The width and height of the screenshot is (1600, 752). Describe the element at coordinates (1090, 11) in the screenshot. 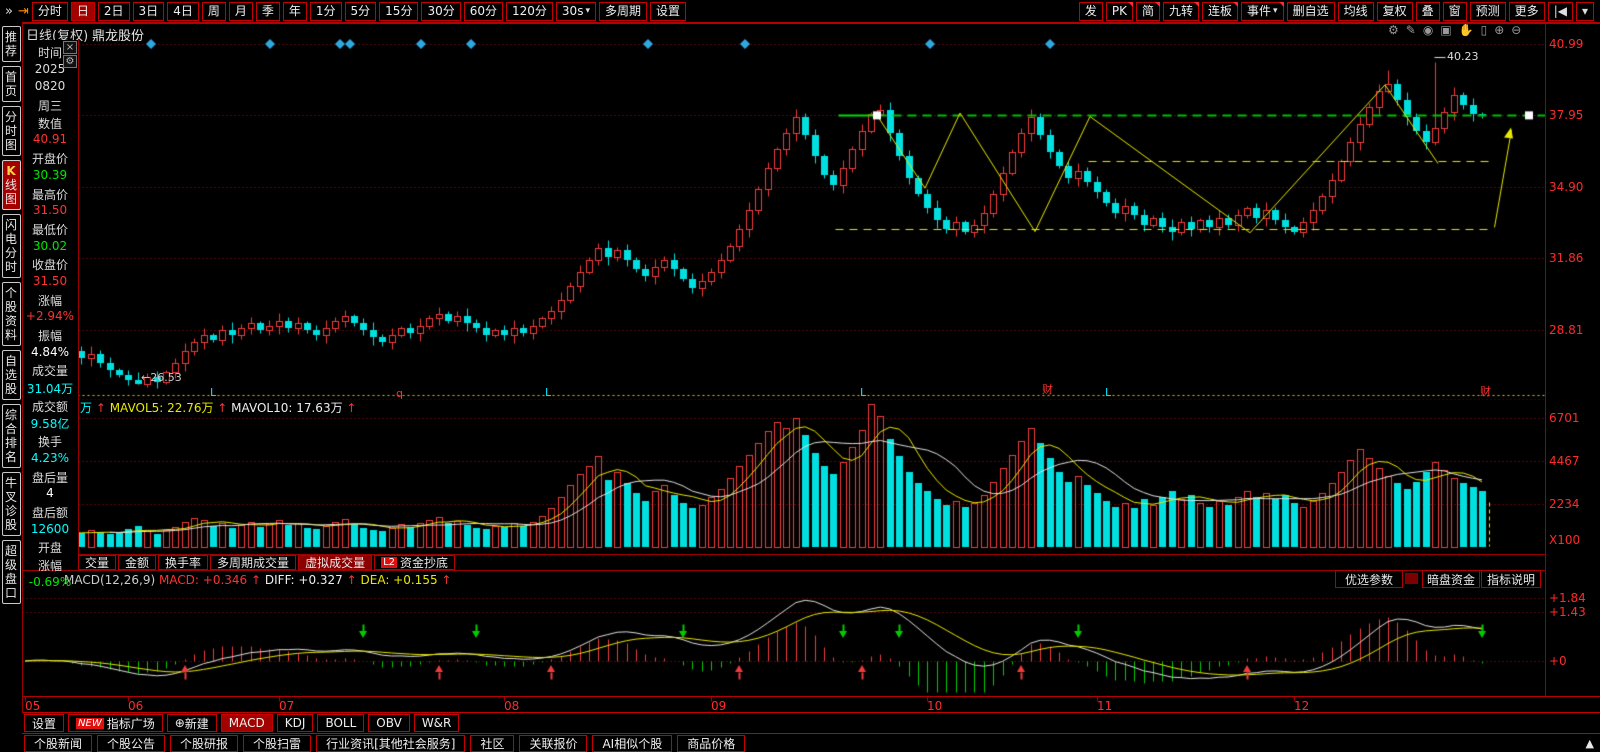

I see `toolbar-button: 发` at that location.